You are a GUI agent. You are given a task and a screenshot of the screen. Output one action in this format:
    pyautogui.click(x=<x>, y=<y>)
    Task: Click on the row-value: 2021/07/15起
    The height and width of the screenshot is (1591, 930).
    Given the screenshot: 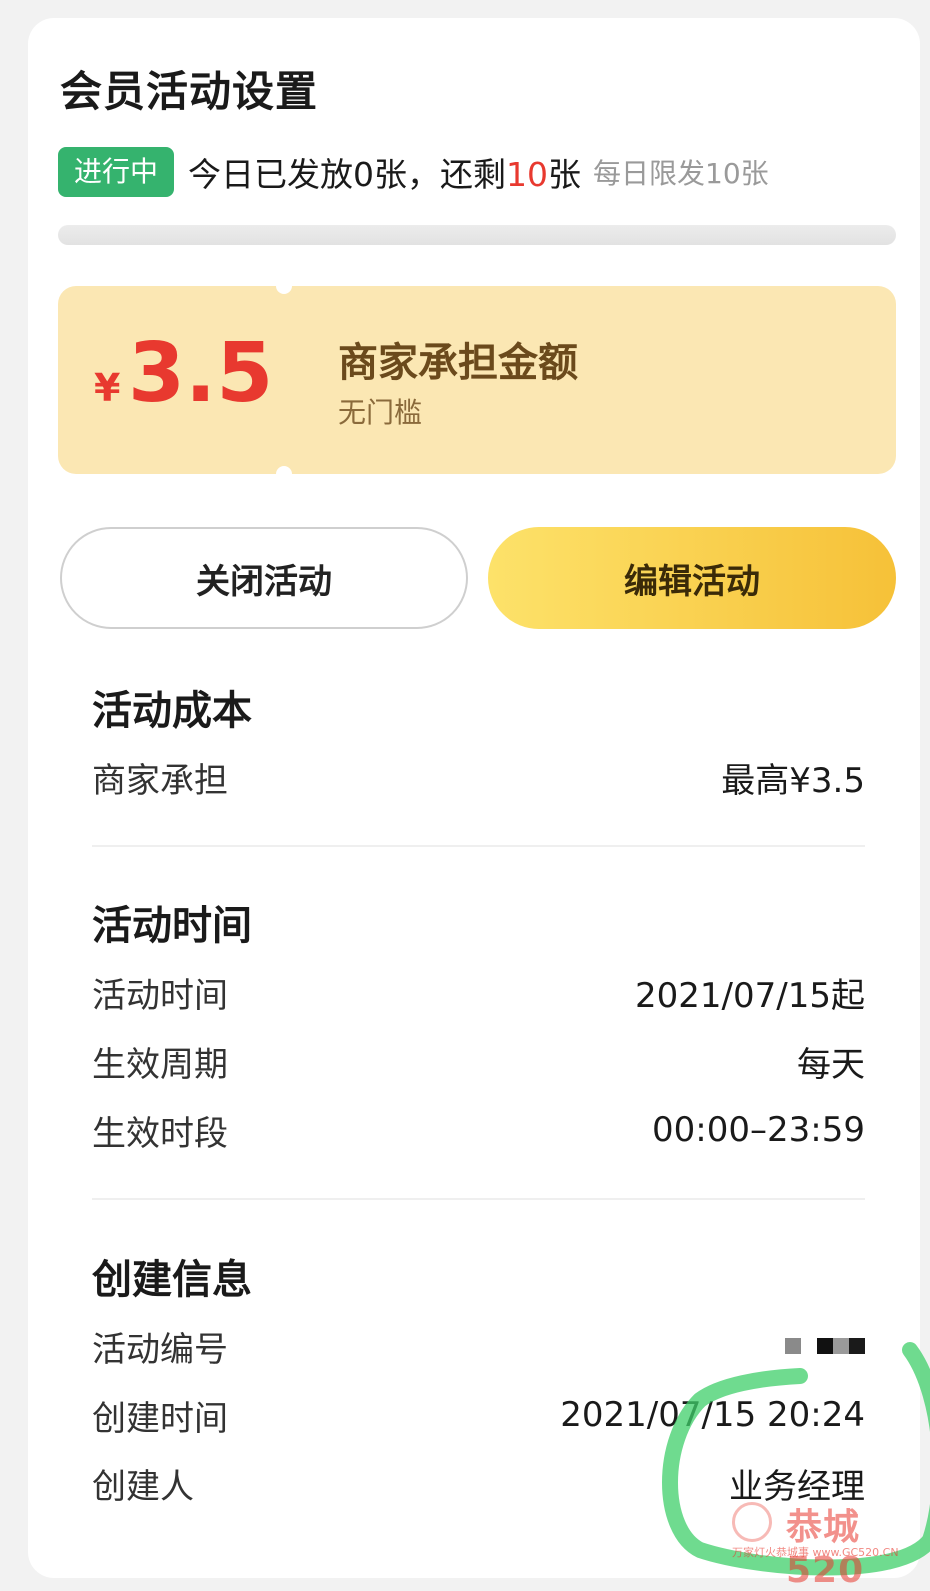 What is the action you would take?
    pyautogui.click(x=750, y=995)
    